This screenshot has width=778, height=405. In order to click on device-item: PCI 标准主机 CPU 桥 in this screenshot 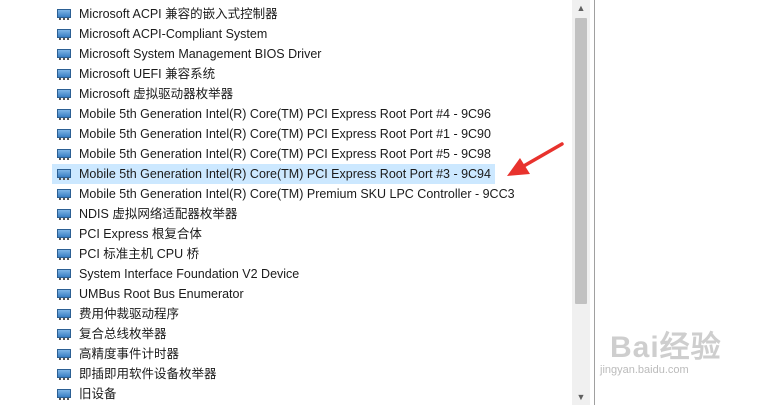, I will do `click(127, 254)`.